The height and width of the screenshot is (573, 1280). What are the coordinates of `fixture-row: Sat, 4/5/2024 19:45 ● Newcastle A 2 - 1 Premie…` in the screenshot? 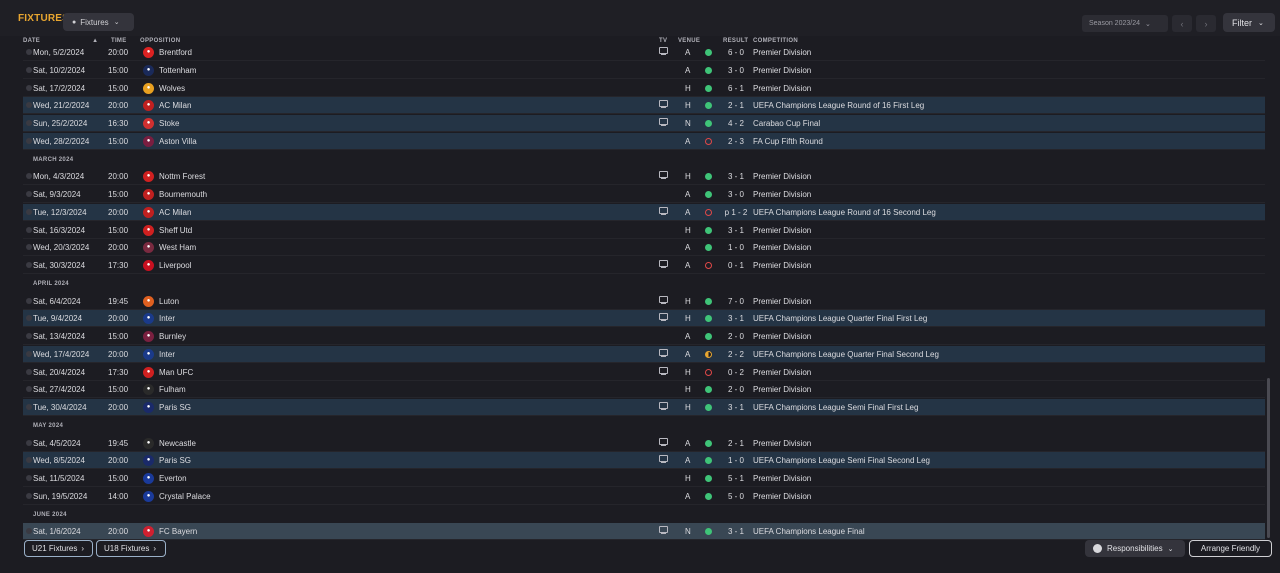 It's located at (644, 443).